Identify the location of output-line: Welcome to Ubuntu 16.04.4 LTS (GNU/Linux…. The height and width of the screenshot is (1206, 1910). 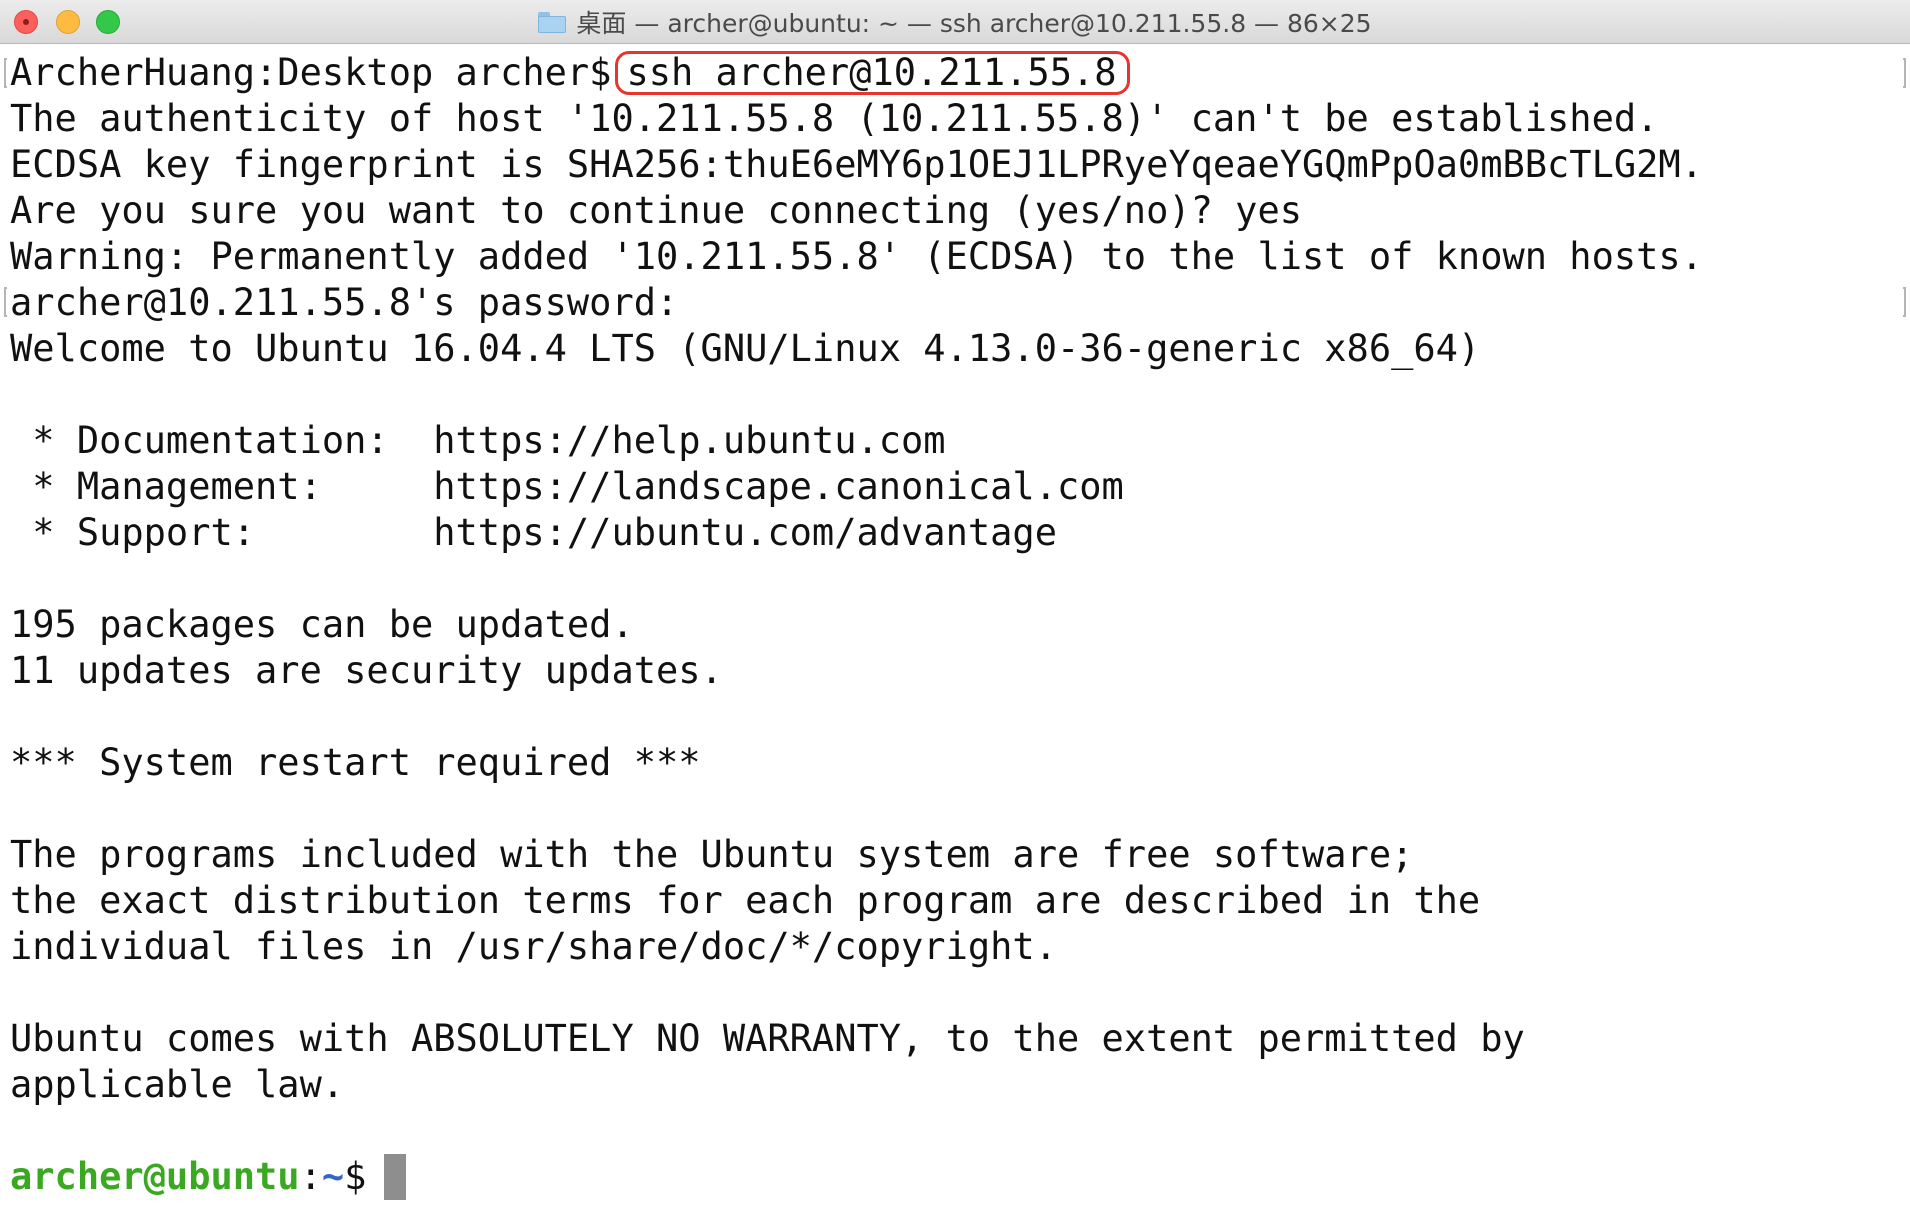
(745, 348).